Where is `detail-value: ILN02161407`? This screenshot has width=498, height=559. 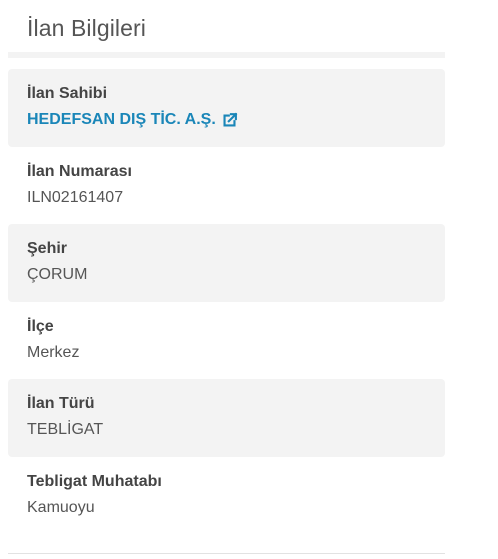 detail-value: ILN02161407 is located at coordinates (75, 197).